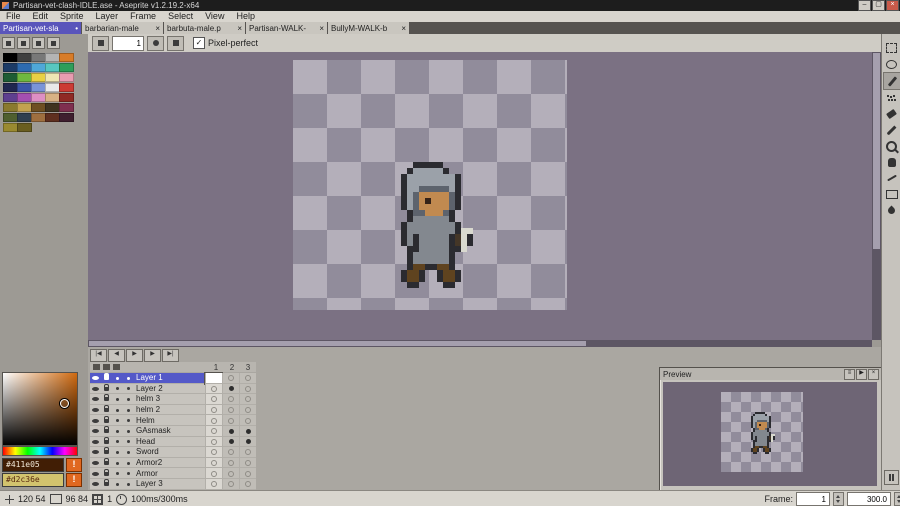 The image size is (900, 506). Describe the element at coordinates (287, 28) in the screenshot. I see `tab-4: Partisan-WALK- ×` at that location.